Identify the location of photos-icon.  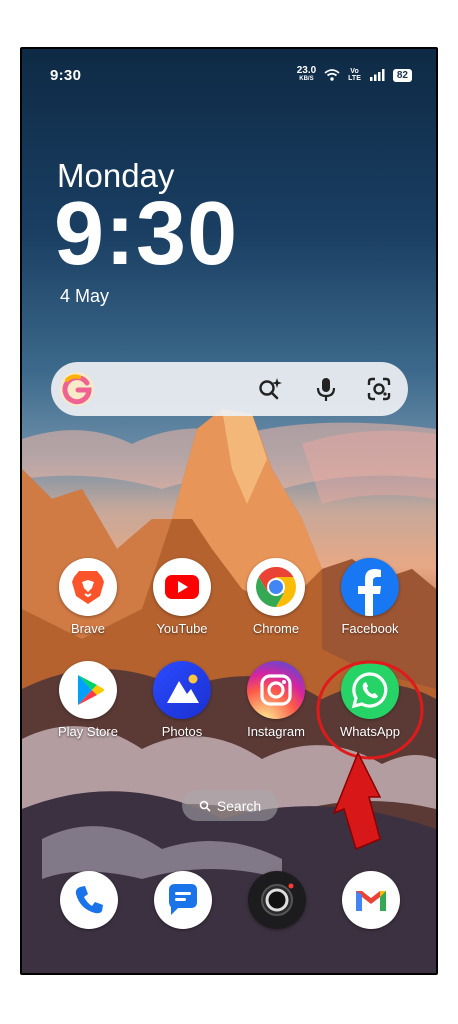
(182, 690).